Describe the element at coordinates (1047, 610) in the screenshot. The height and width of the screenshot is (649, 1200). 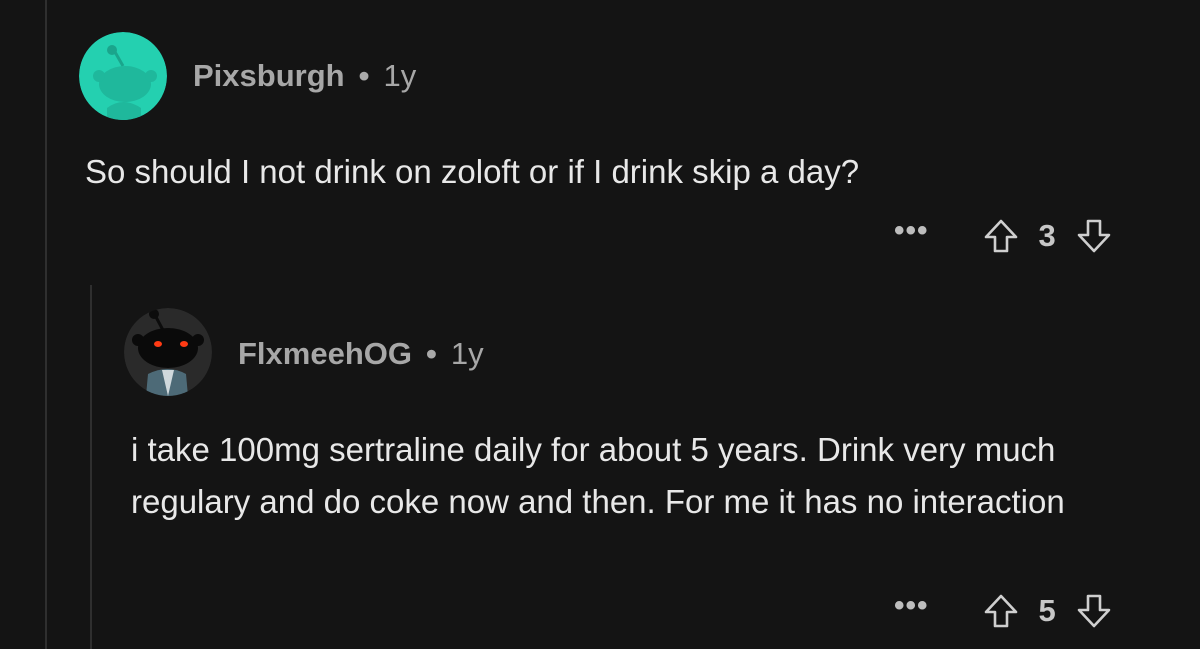
I see `vote-score: 5` at that location.